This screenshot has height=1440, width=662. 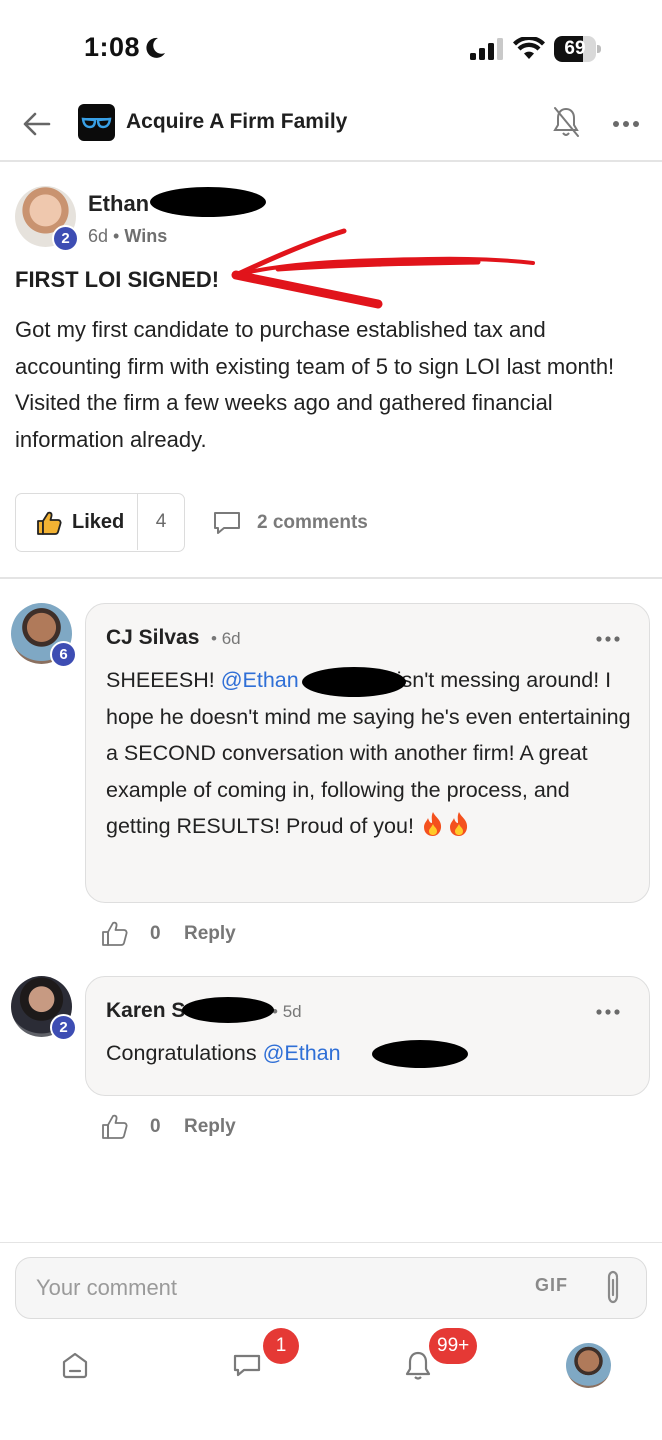 I want to click on author-name: Ethan, so click(x=118, y=204).